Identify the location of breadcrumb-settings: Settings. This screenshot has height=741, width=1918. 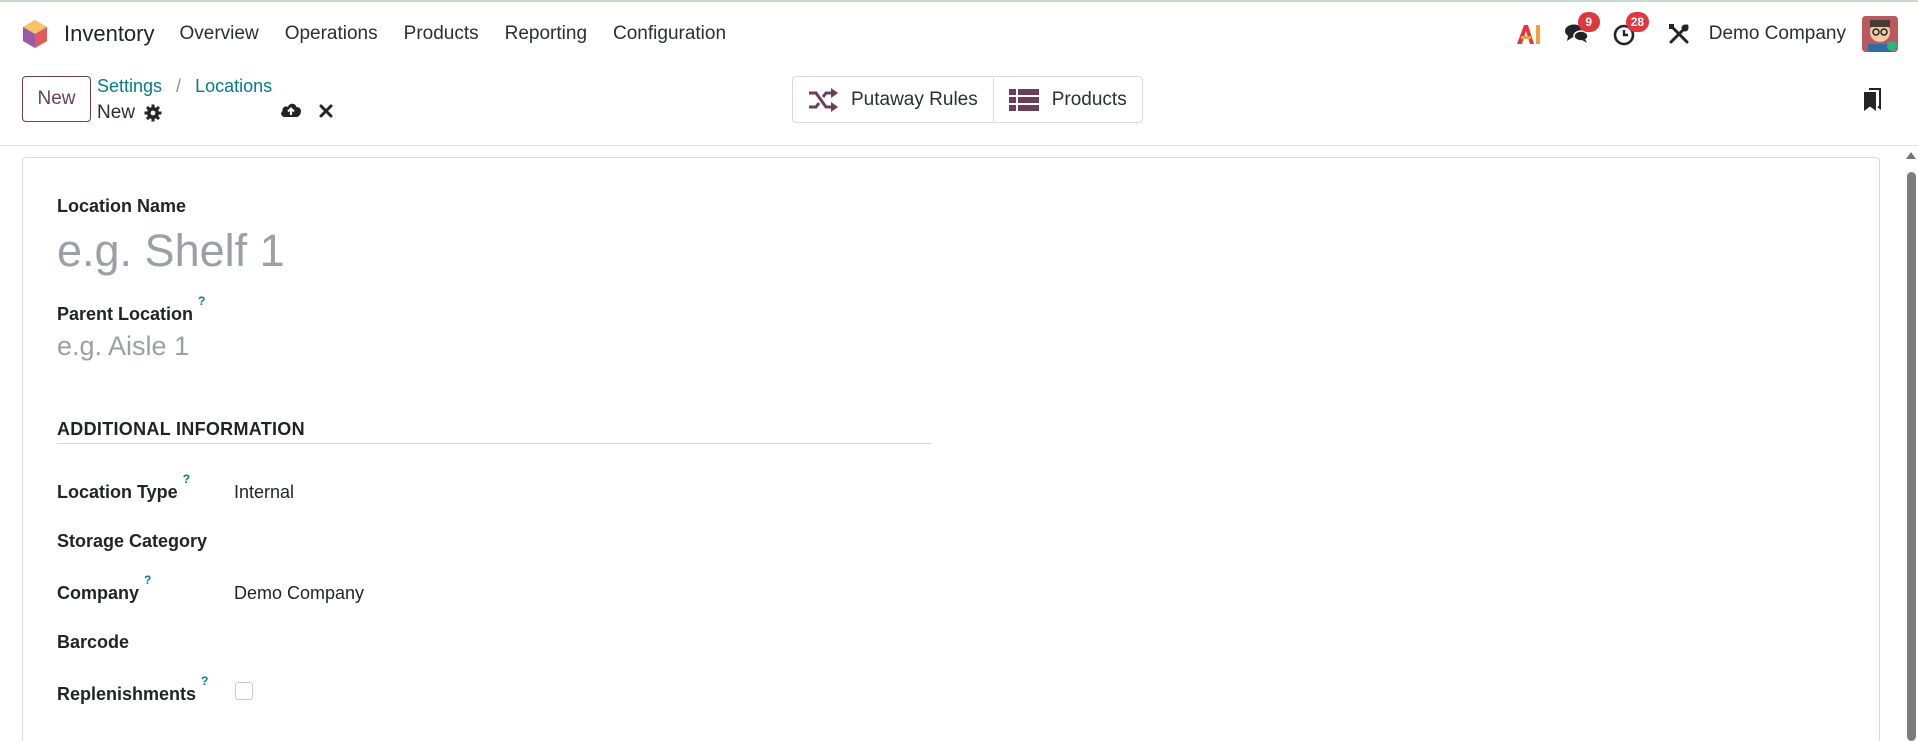
(129, 86).